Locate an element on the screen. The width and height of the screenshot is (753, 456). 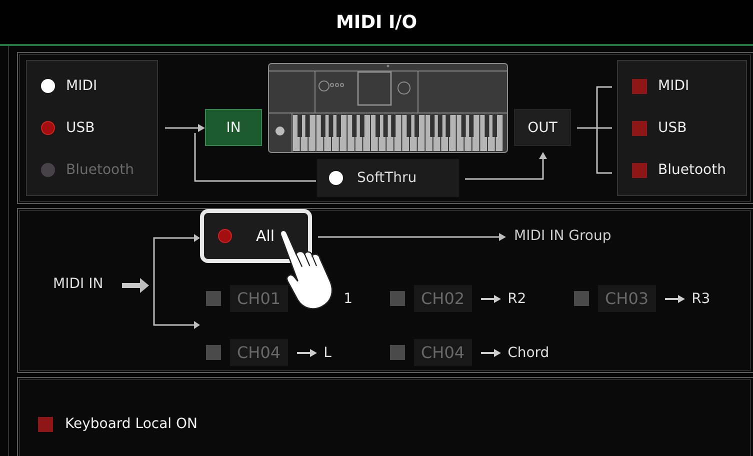
input-option: MIDI is located at coordinates (92, 86).